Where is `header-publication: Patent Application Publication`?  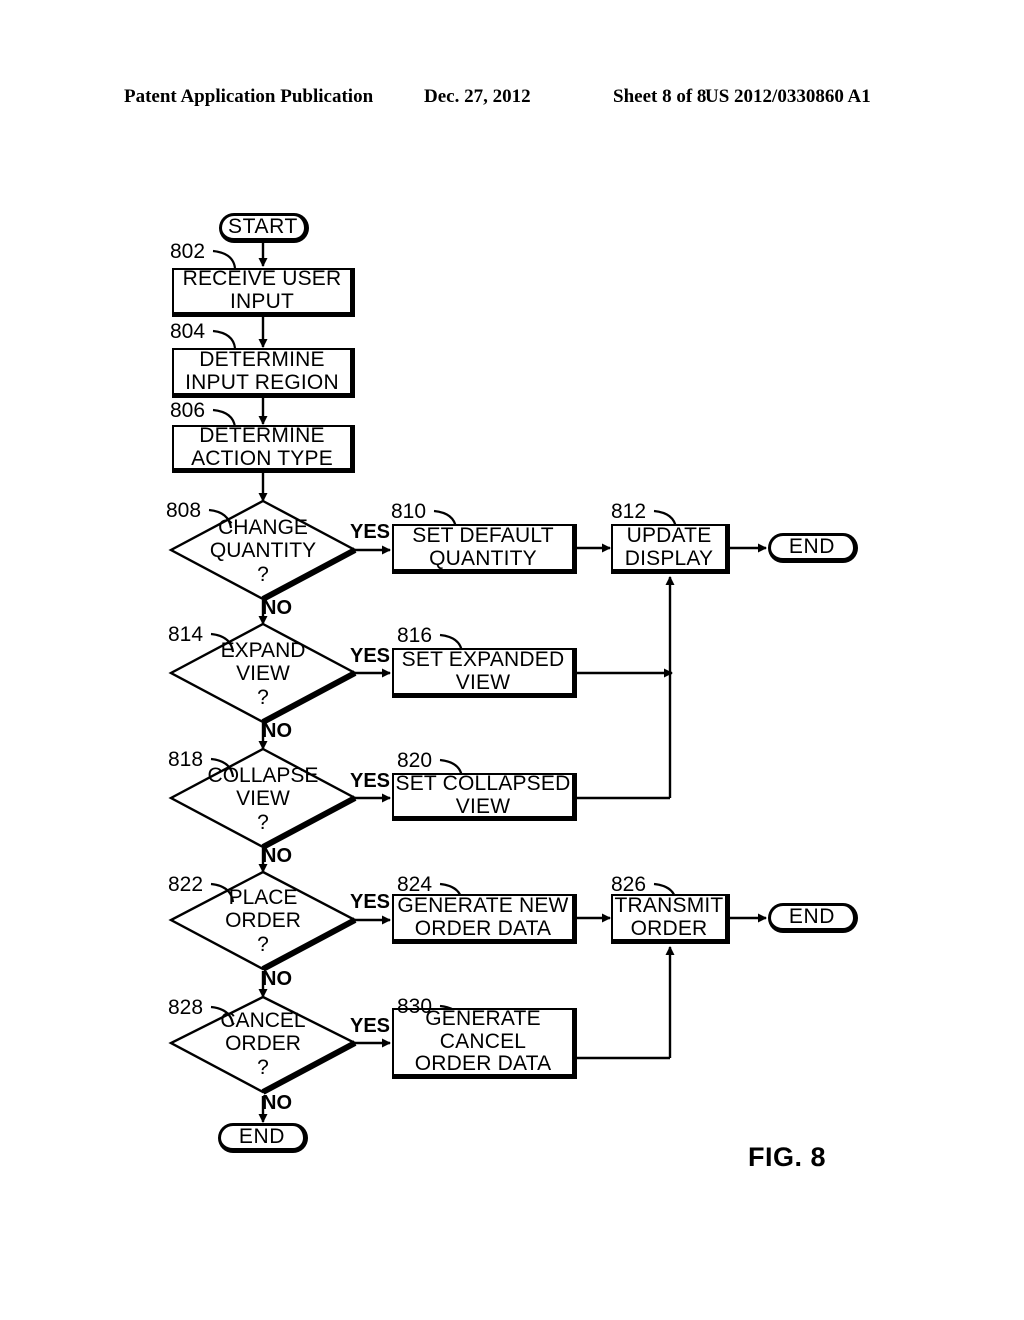 header-publication: Patent Application Publication is located at coordinates (249, 96).